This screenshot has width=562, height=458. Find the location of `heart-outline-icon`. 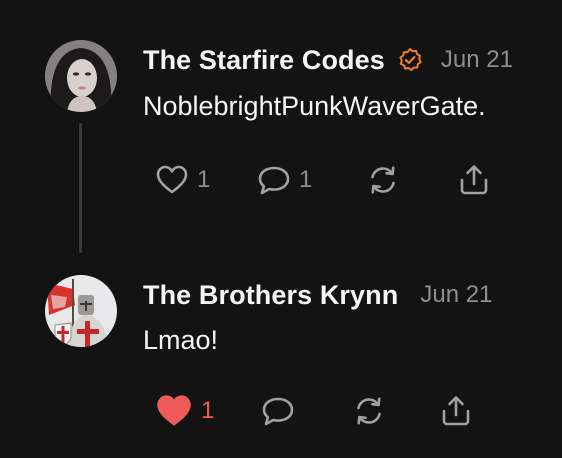

heart-outline-icon is located at coordinates (172, 179).